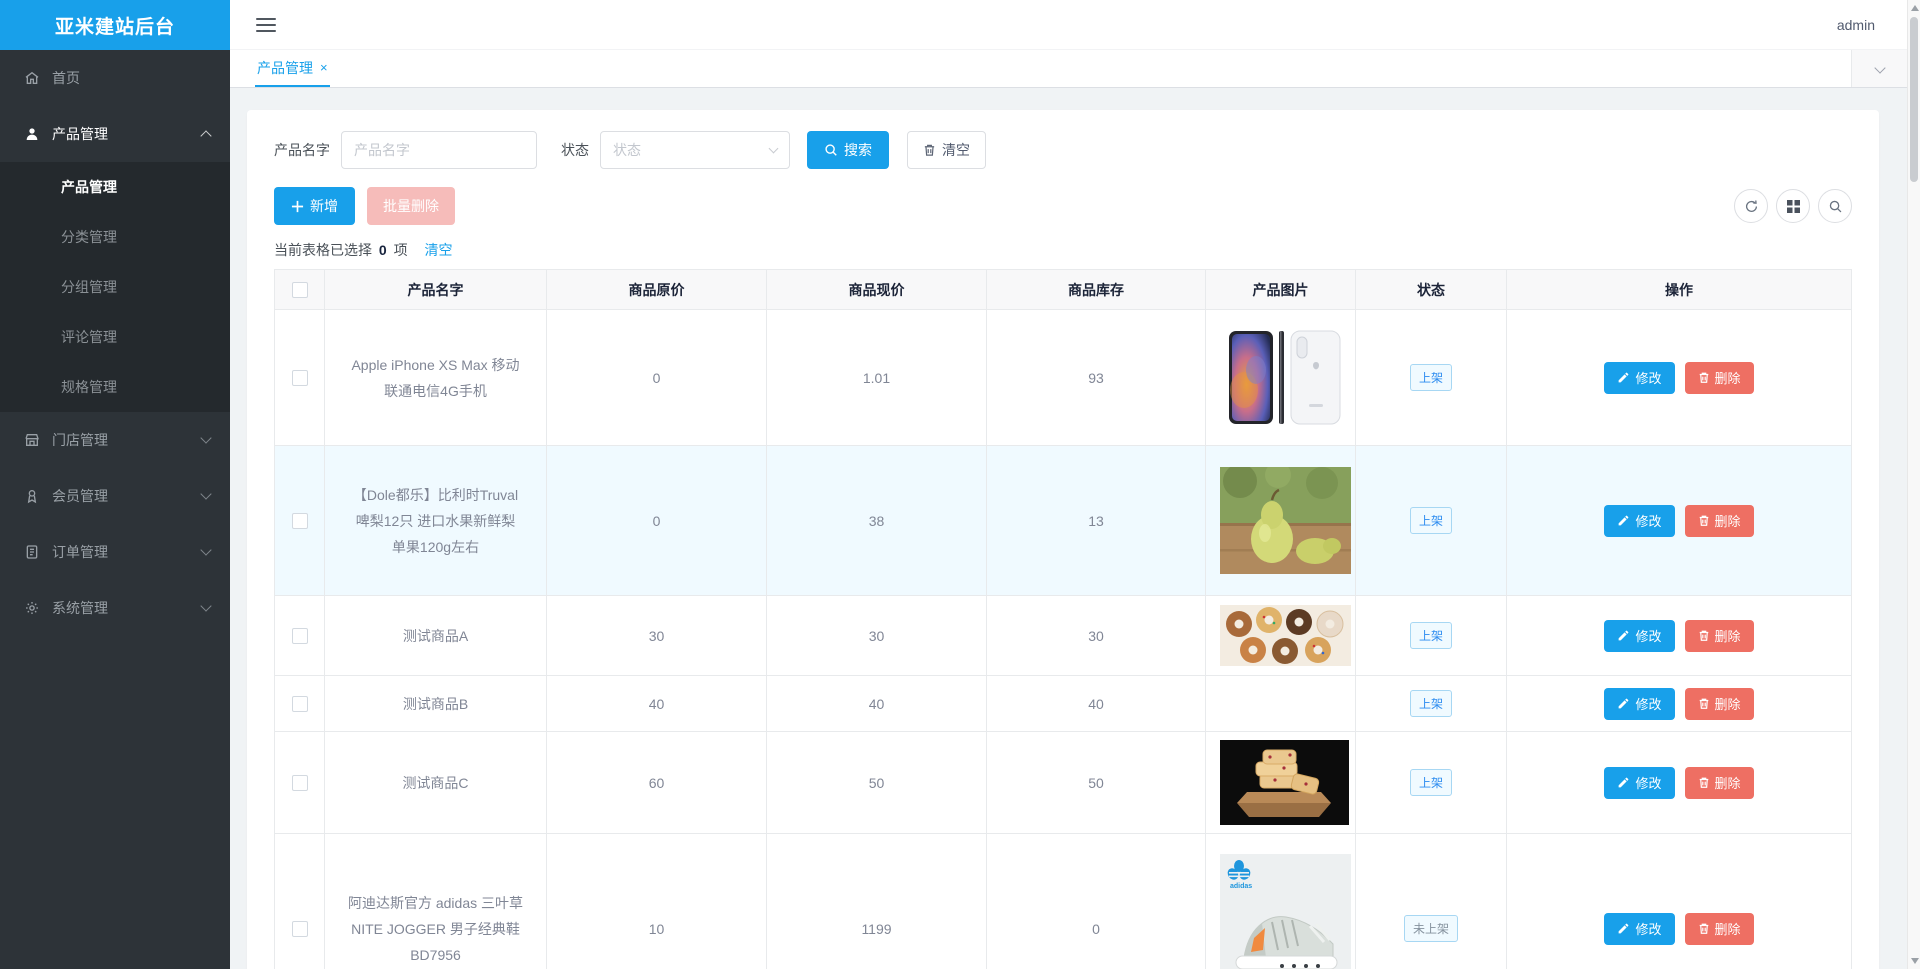 The width and height of the screenshot is (1920, 969). Describe the element at coordinates (656, 289) in the screenshot. I see `column-header: 商品原价` at that location.